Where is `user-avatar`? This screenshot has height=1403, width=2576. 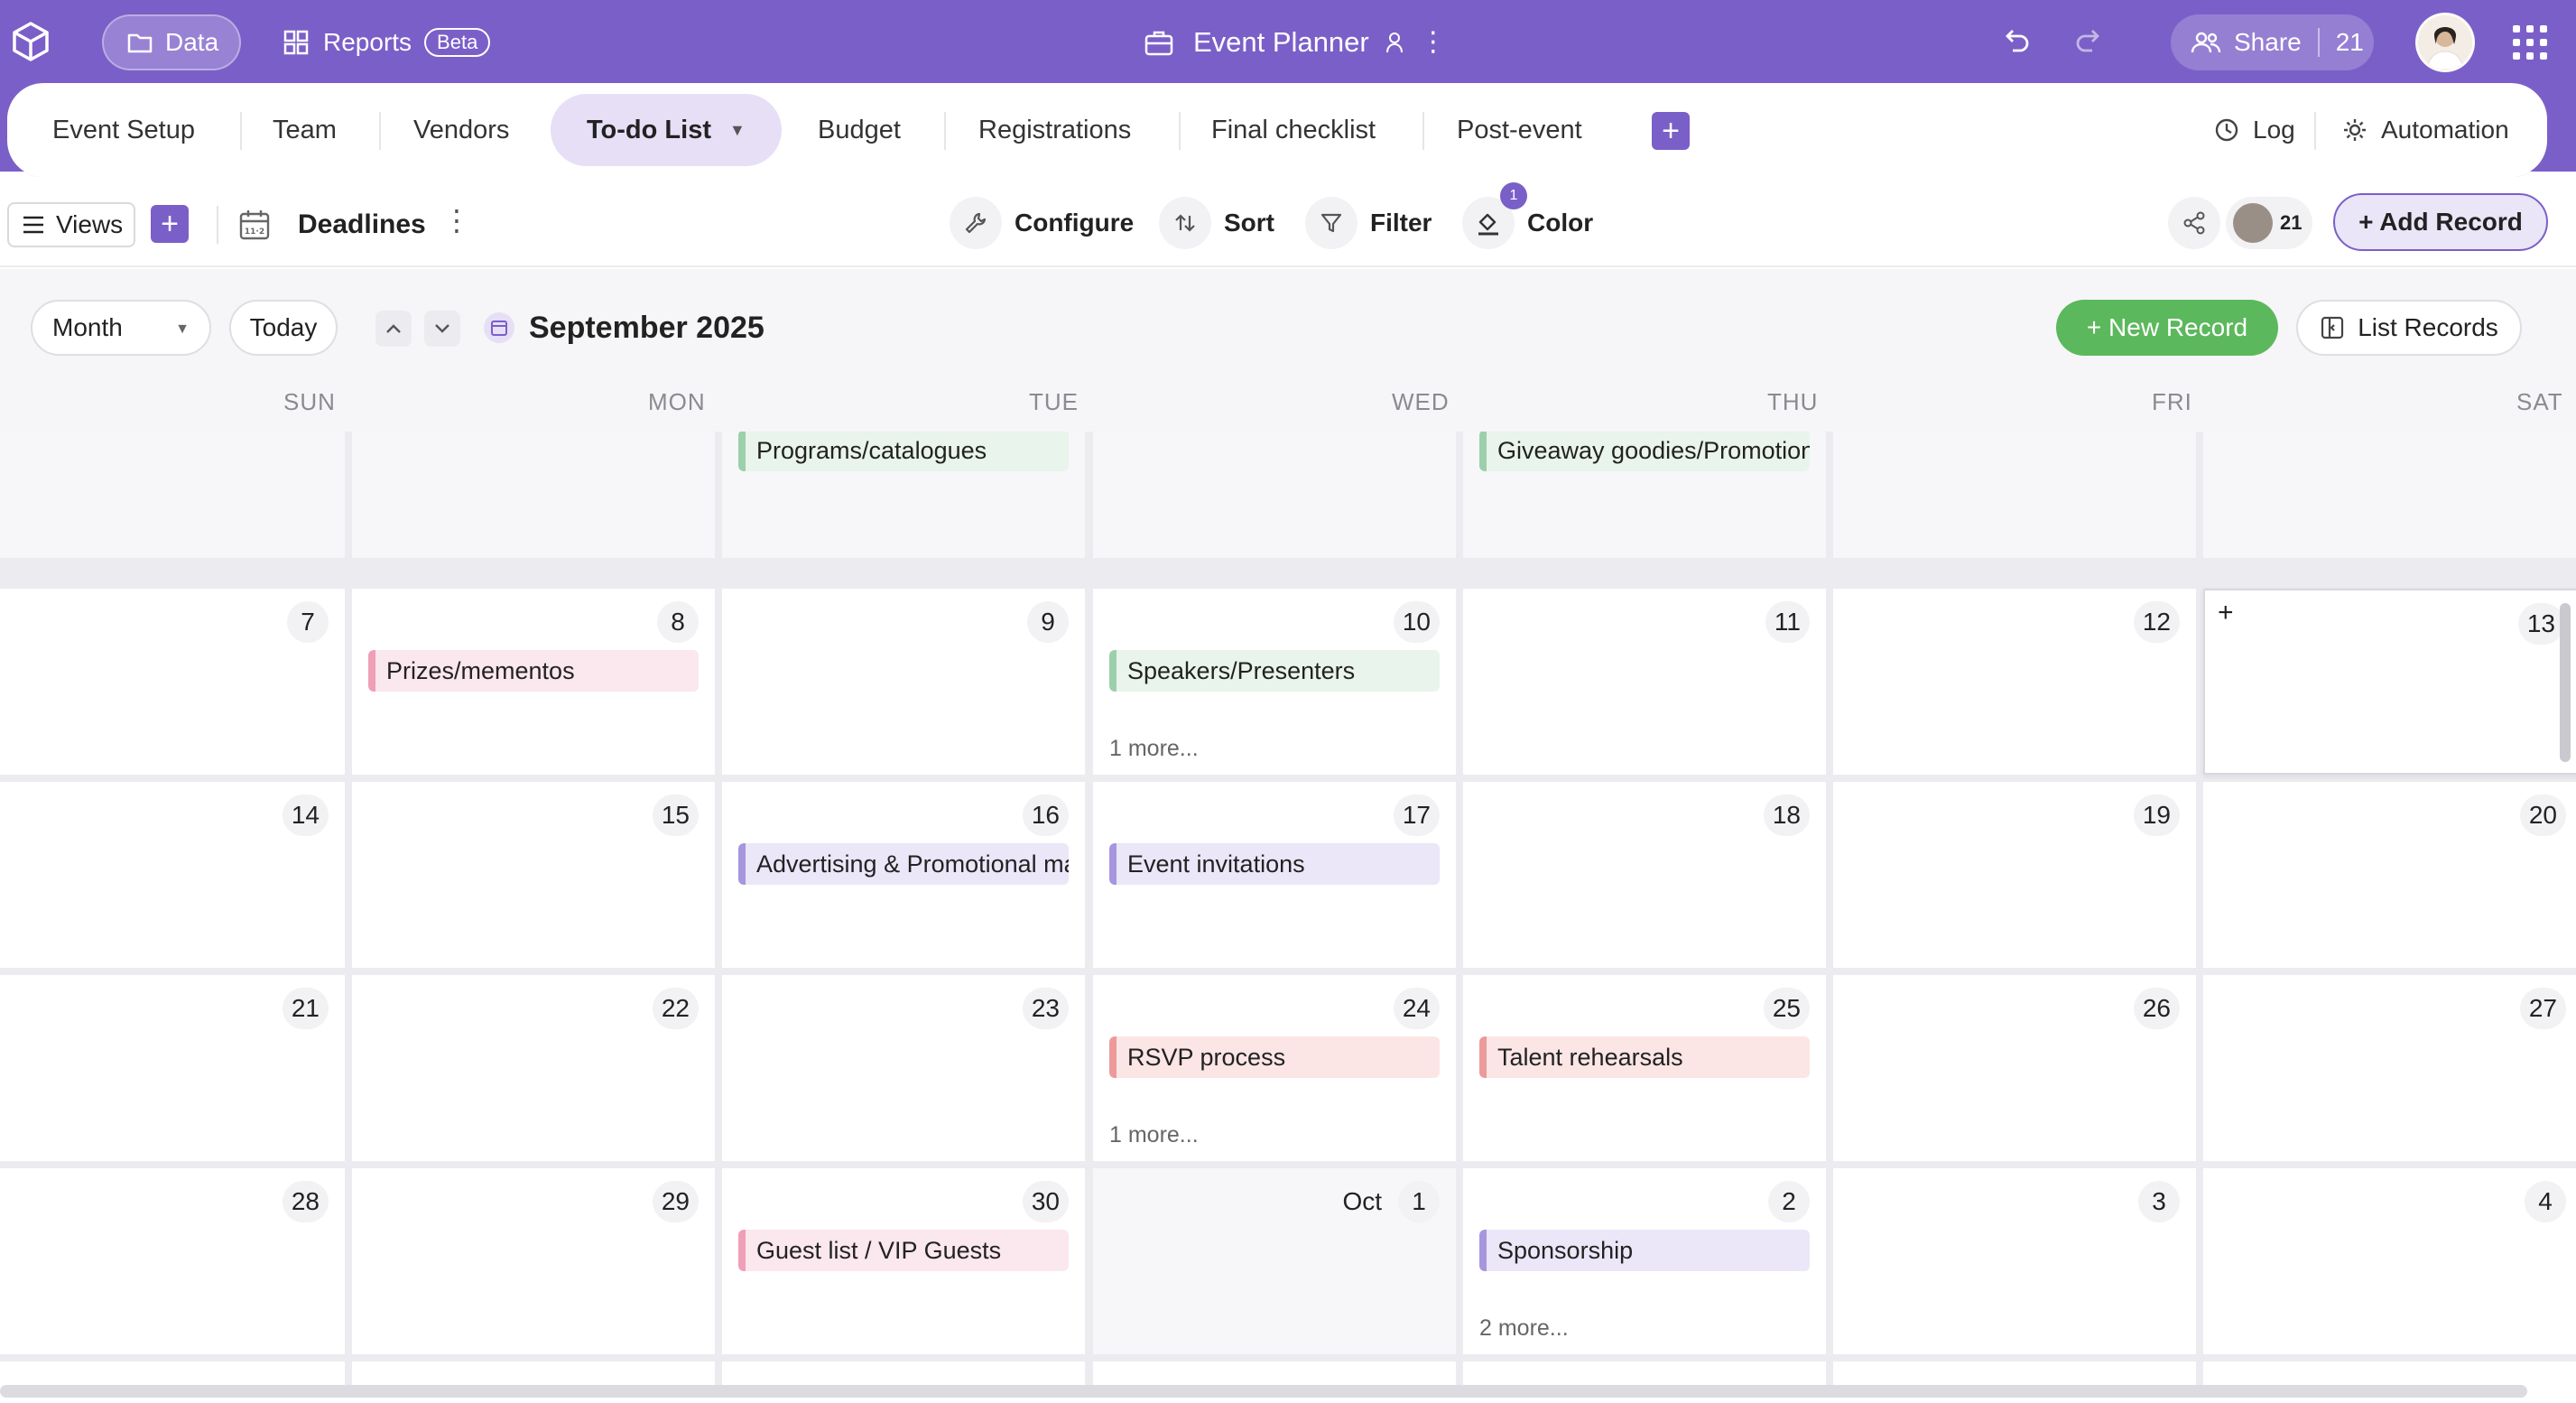
user-avatar is located at coordinates (2445, 42).